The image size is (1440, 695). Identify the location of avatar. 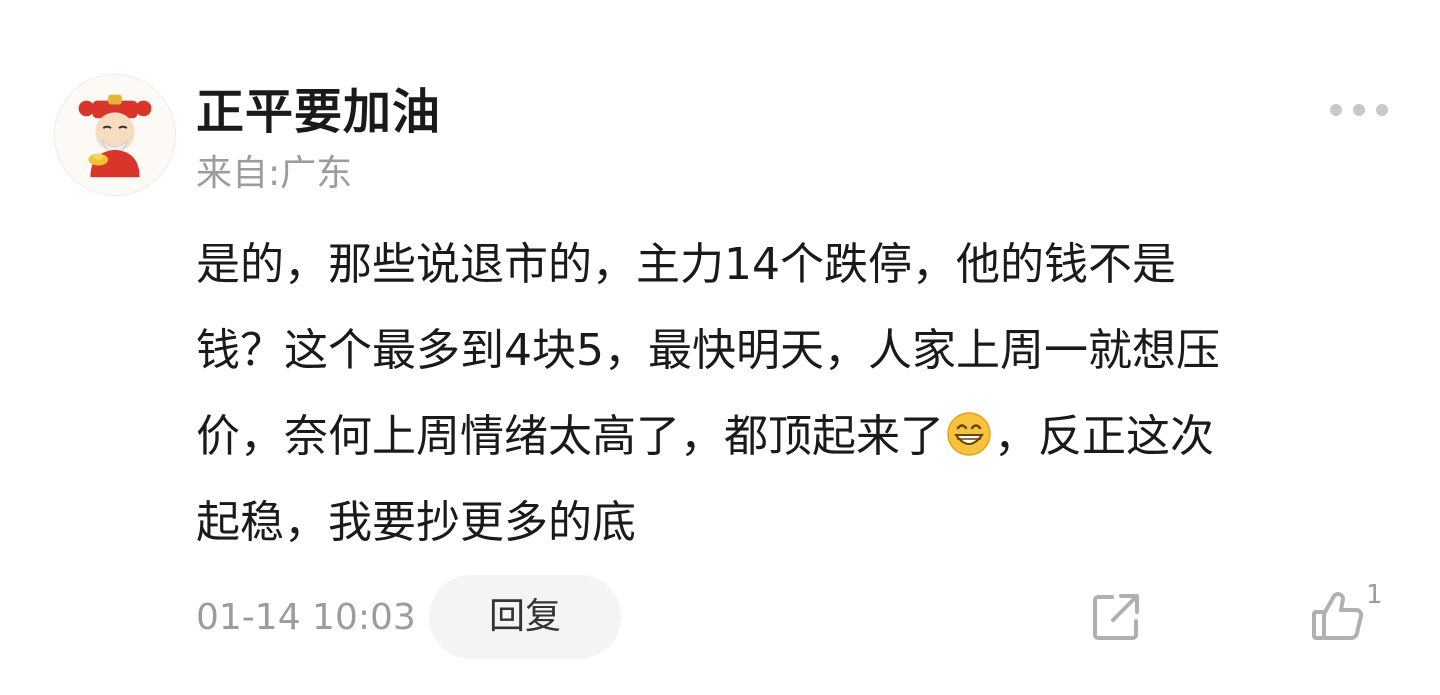
(115, 135).